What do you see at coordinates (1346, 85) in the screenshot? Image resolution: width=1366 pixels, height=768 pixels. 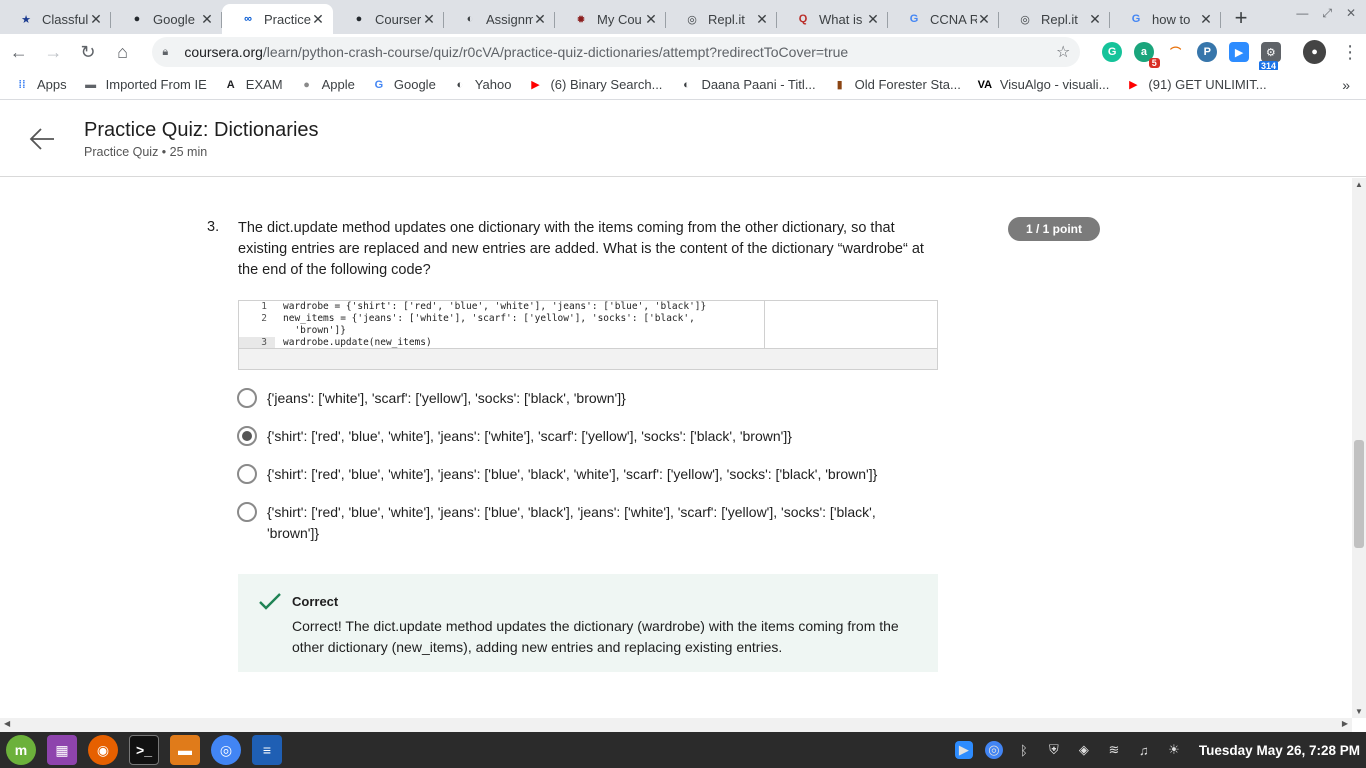 I see `bookmarks-overflow-icon: »` at bounding box center [1346, 85].